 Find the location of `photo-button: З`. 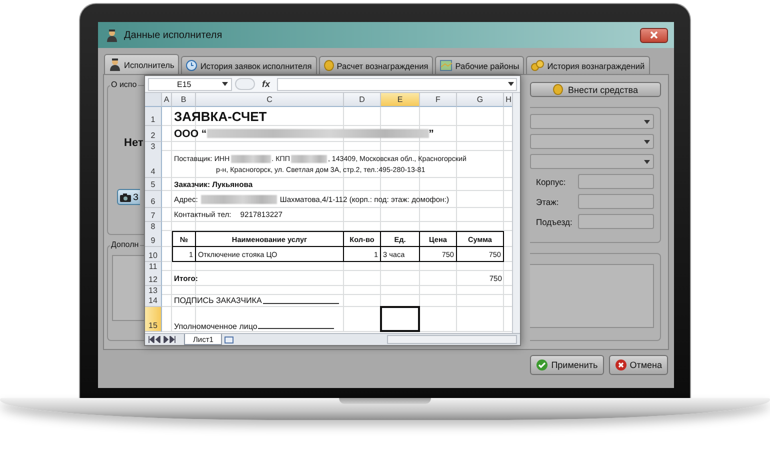

photo-button: З is located at coordinates (128, 197).